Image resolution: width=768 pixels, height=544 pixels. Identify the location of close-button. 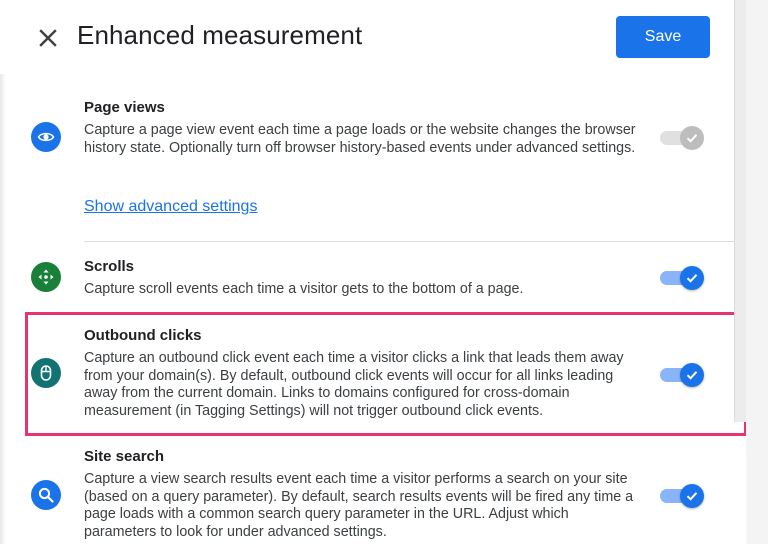
(48, 38).